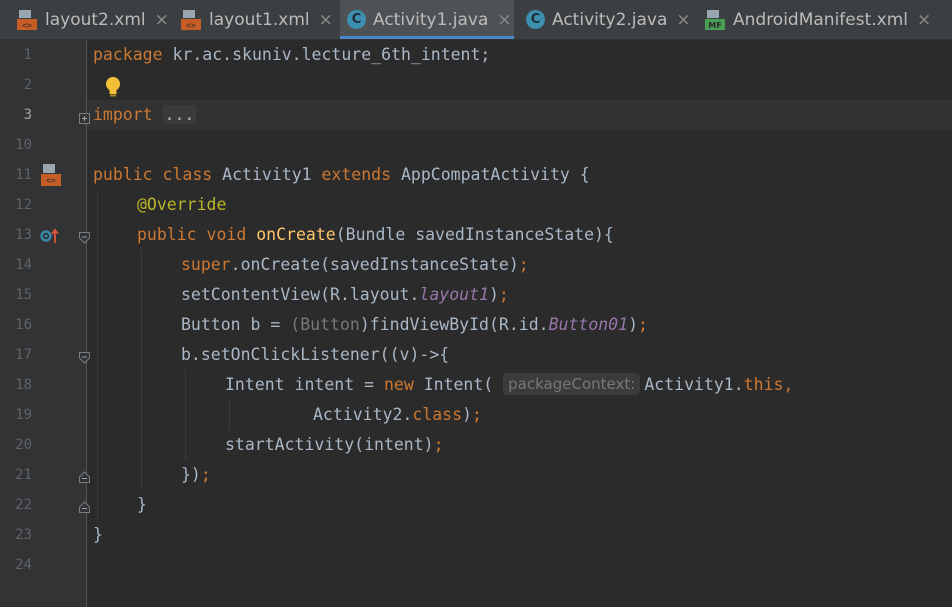 This screenshot has width=952, height=607. Describe the element at coordinates (23, 175) in the screenshot. I see `line-number: 11` at that location.